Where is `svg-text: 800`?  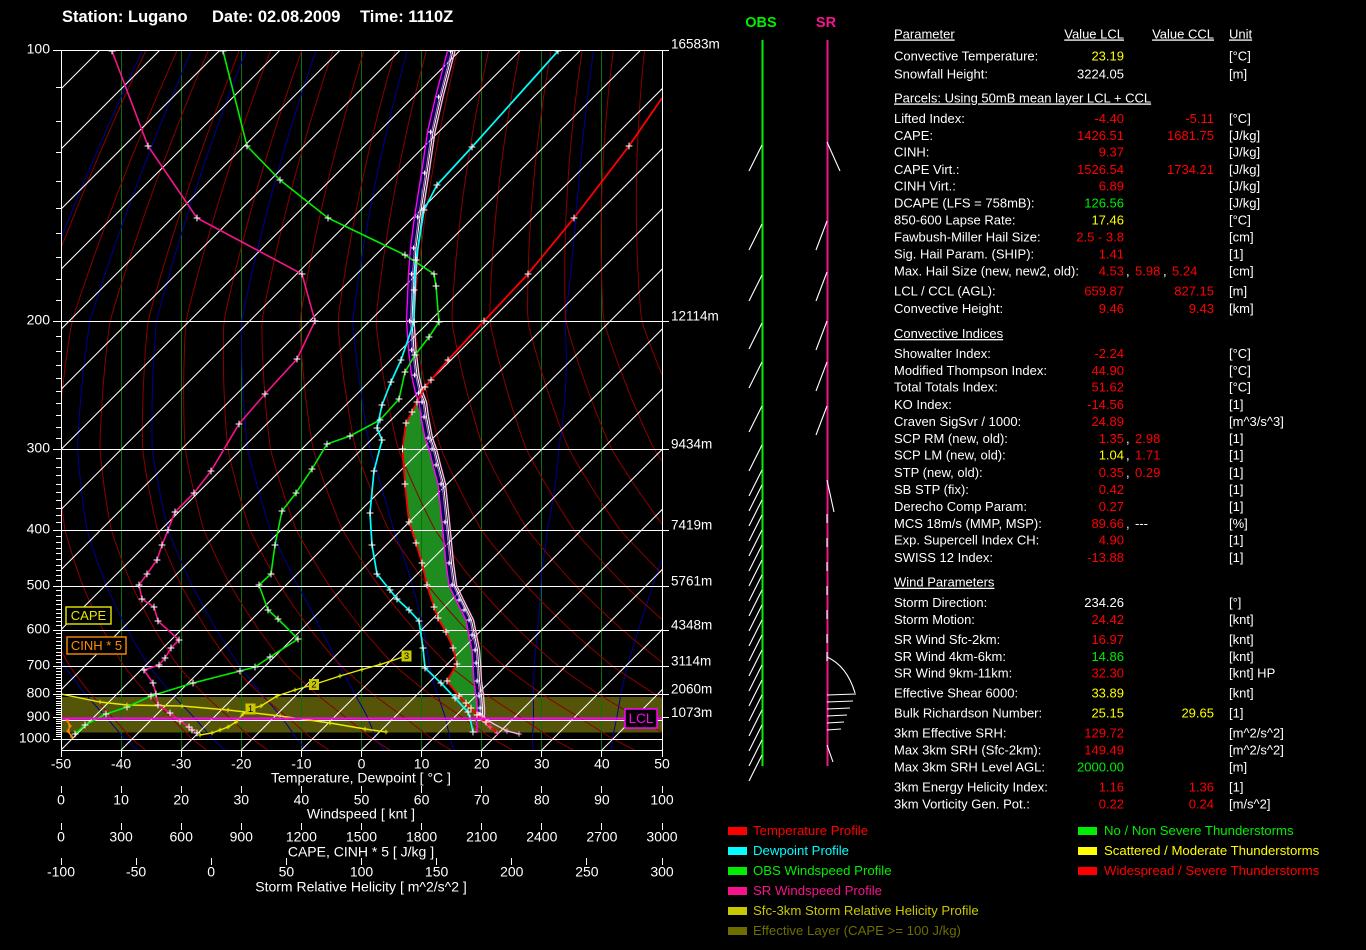
svg-text: 800 is located at coordinates (39, 693).